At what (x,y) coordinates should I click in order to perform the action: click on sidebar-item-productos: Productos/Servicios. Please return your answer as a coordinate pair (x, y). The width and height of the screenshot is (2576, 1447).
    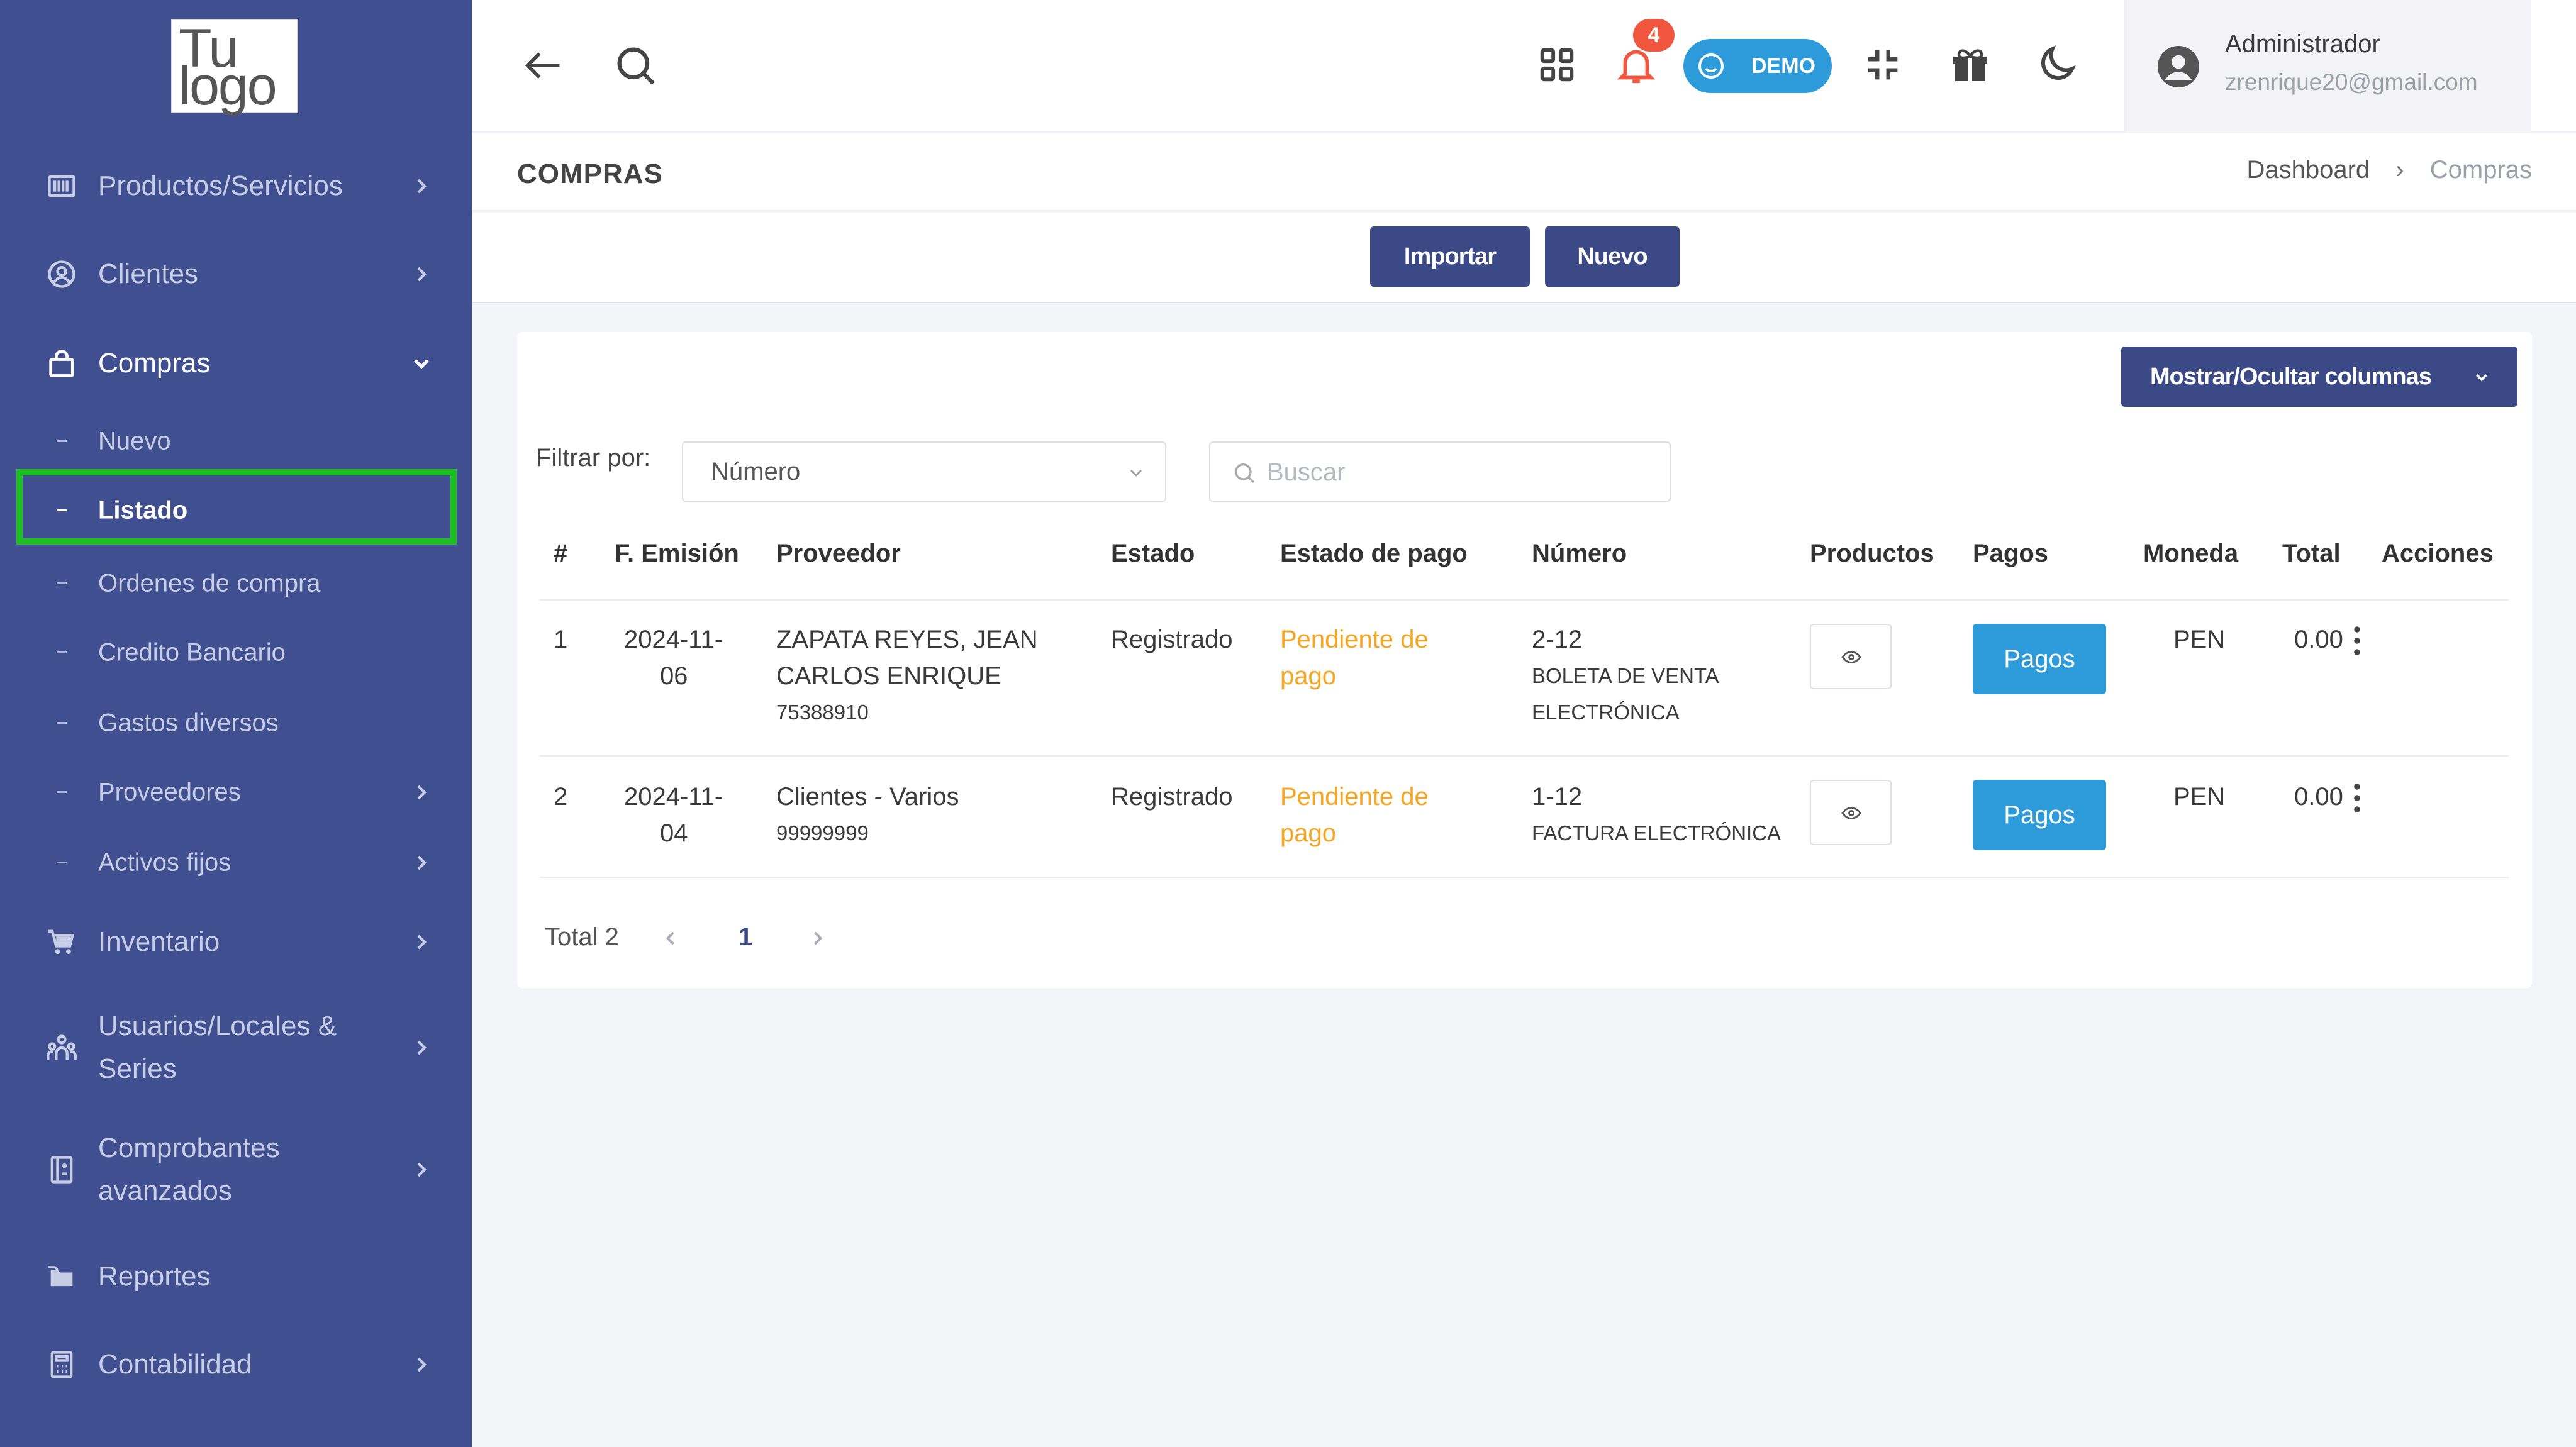
    Looking at the image, I should click on (236, 186).